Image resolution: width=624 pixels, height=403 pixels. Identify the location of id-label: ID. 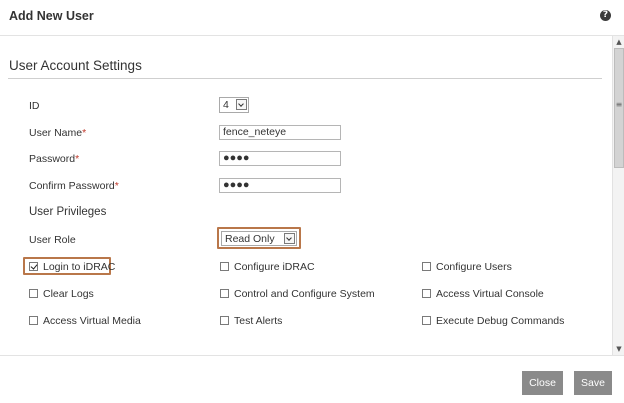
(34, 106).